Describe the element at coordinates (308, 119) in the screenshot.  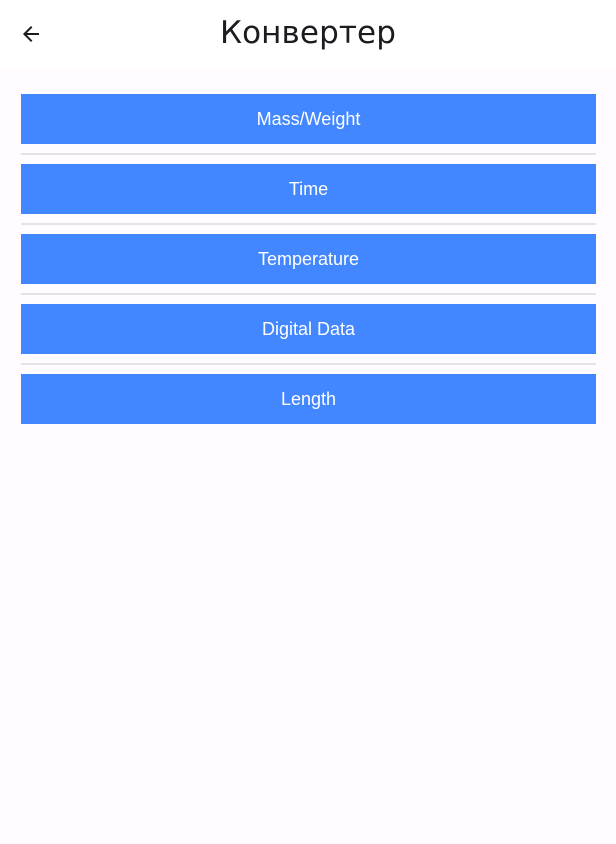
I see `mass-weight-button: Mass/Weight` at that location.